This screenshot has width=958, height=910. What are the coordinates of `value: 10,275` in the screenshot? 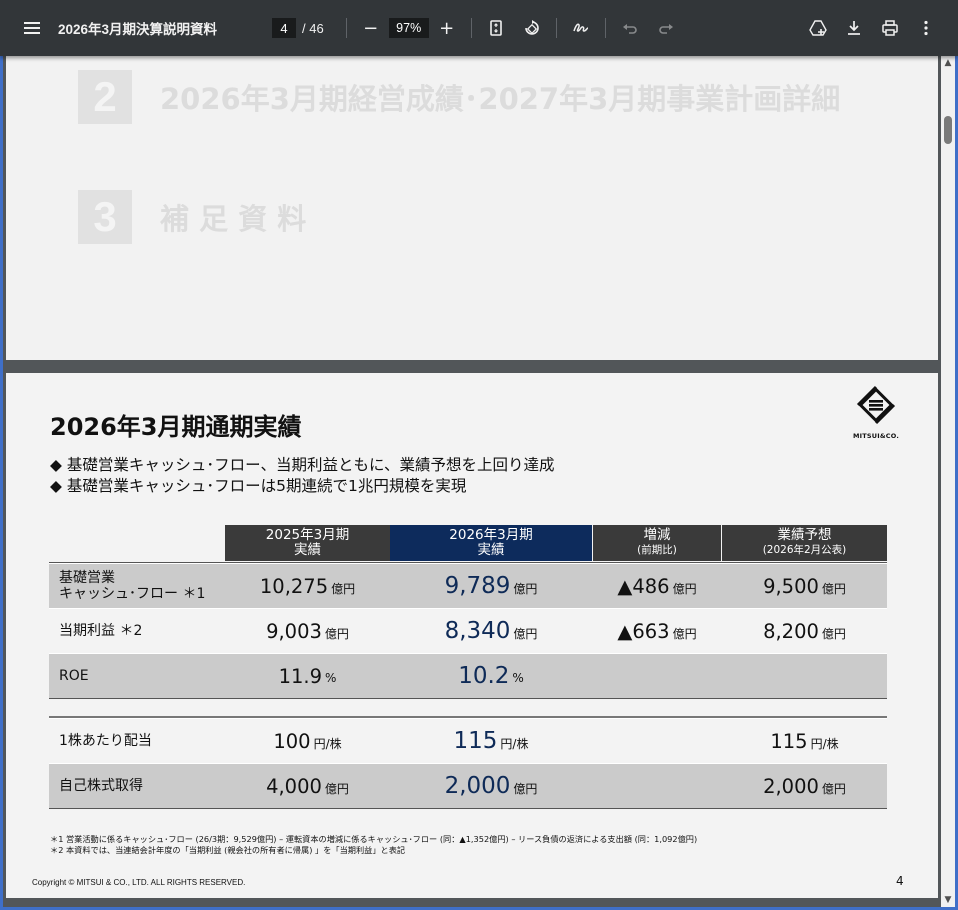 It's located at (294, 586).